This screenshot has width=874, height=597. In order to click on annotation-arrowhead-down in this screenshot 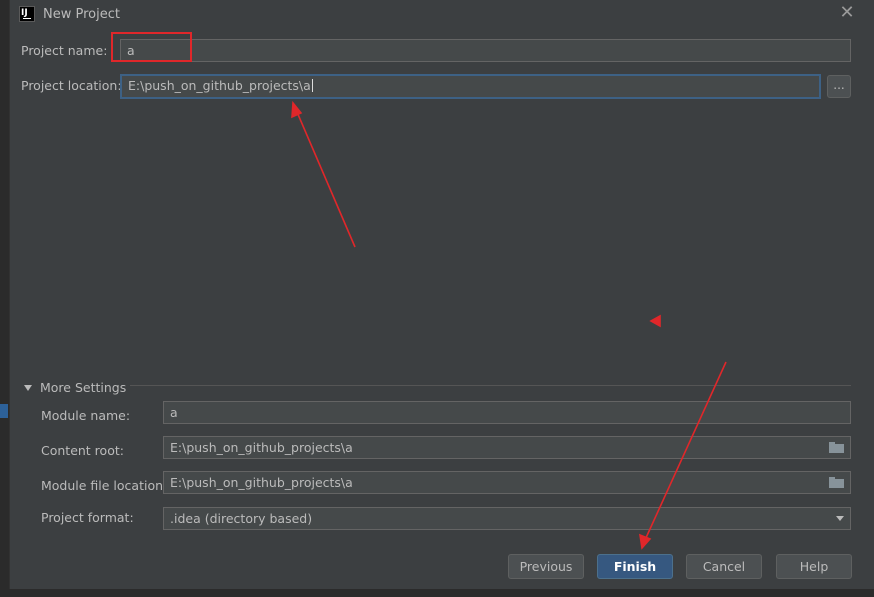, I will do `click(645, 541)`.